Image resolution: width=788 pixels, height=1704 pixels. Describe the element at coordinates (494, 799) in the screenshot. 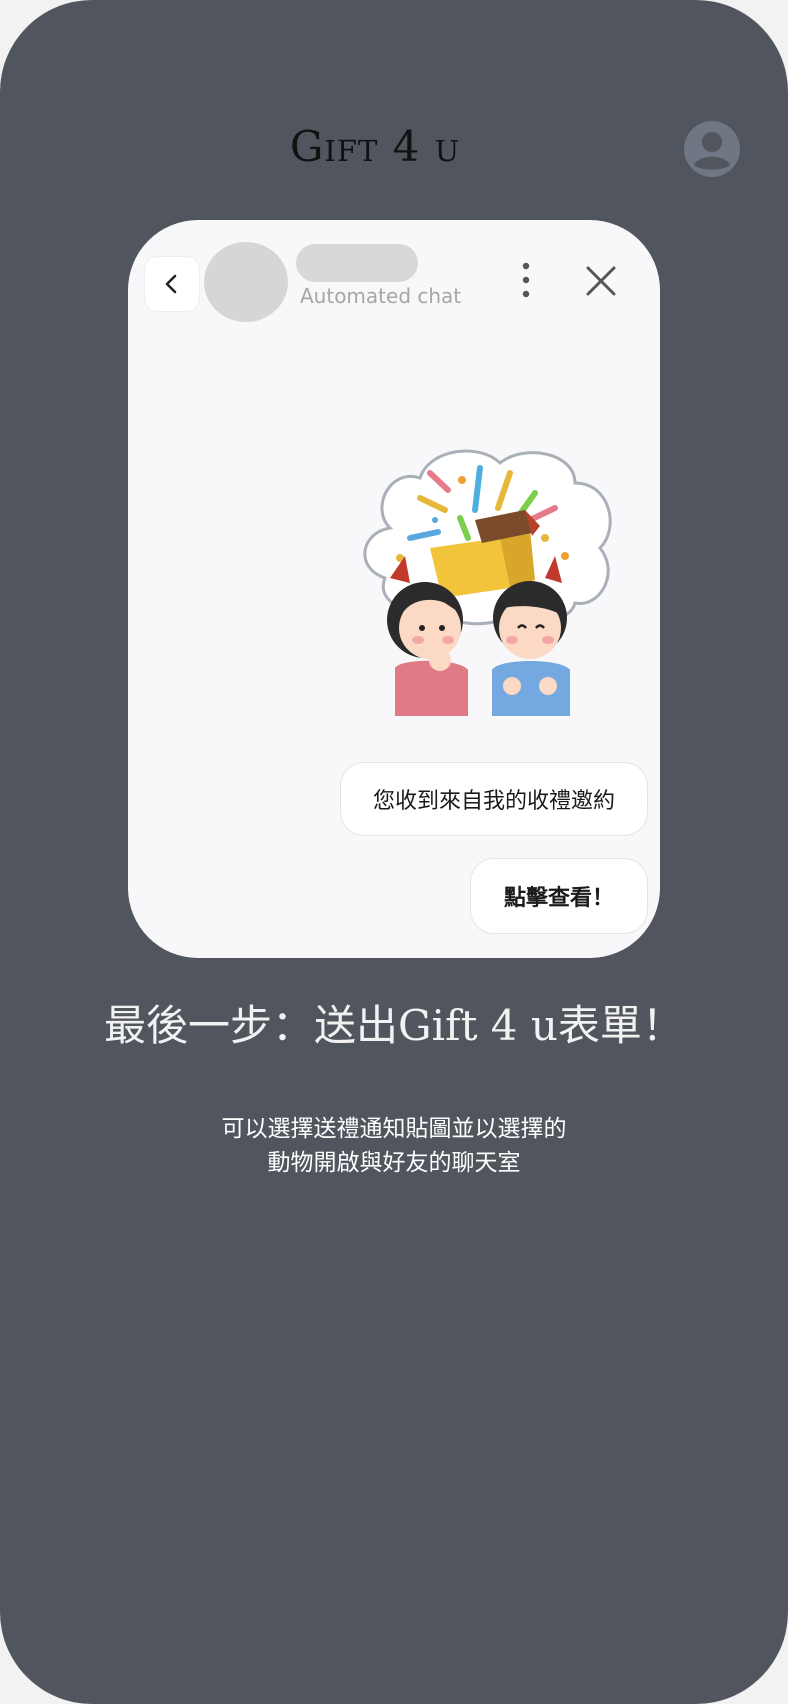

I see `message-bubble-invite: 您收到來自我的收禮邀約` at that location.